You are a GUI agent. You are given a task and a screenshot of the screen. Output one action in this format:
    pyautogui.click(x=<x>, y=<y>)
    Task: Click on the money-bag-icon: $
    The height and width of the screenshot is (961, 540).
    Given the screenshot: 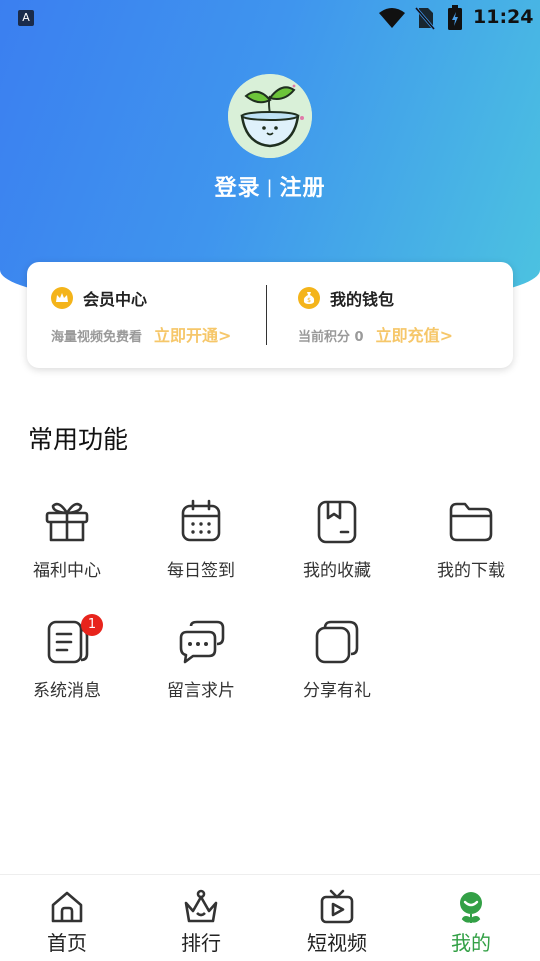 What is the action you would take?
    pyautogui.click(x=309, y=298)
    